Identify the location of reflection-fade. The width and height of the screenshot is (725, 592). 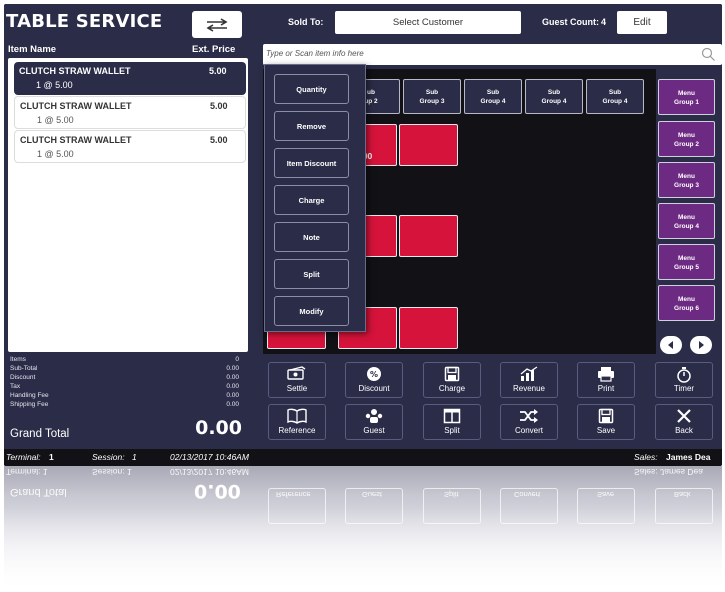
(363, 549).